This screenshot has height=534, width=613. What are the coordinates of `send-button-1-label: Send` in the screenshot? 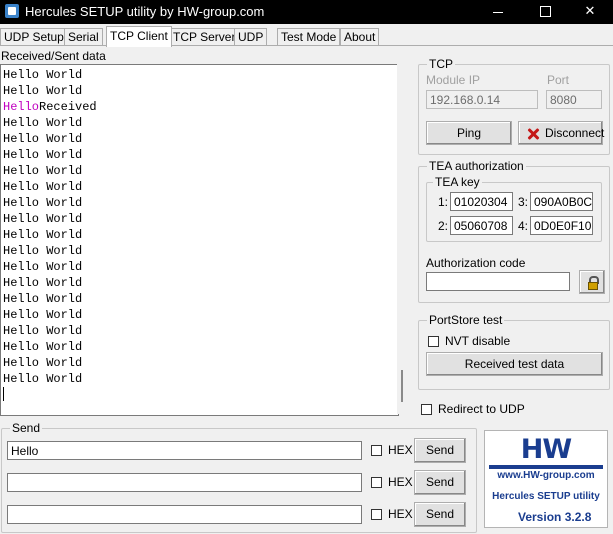 It's located at (440, 450).